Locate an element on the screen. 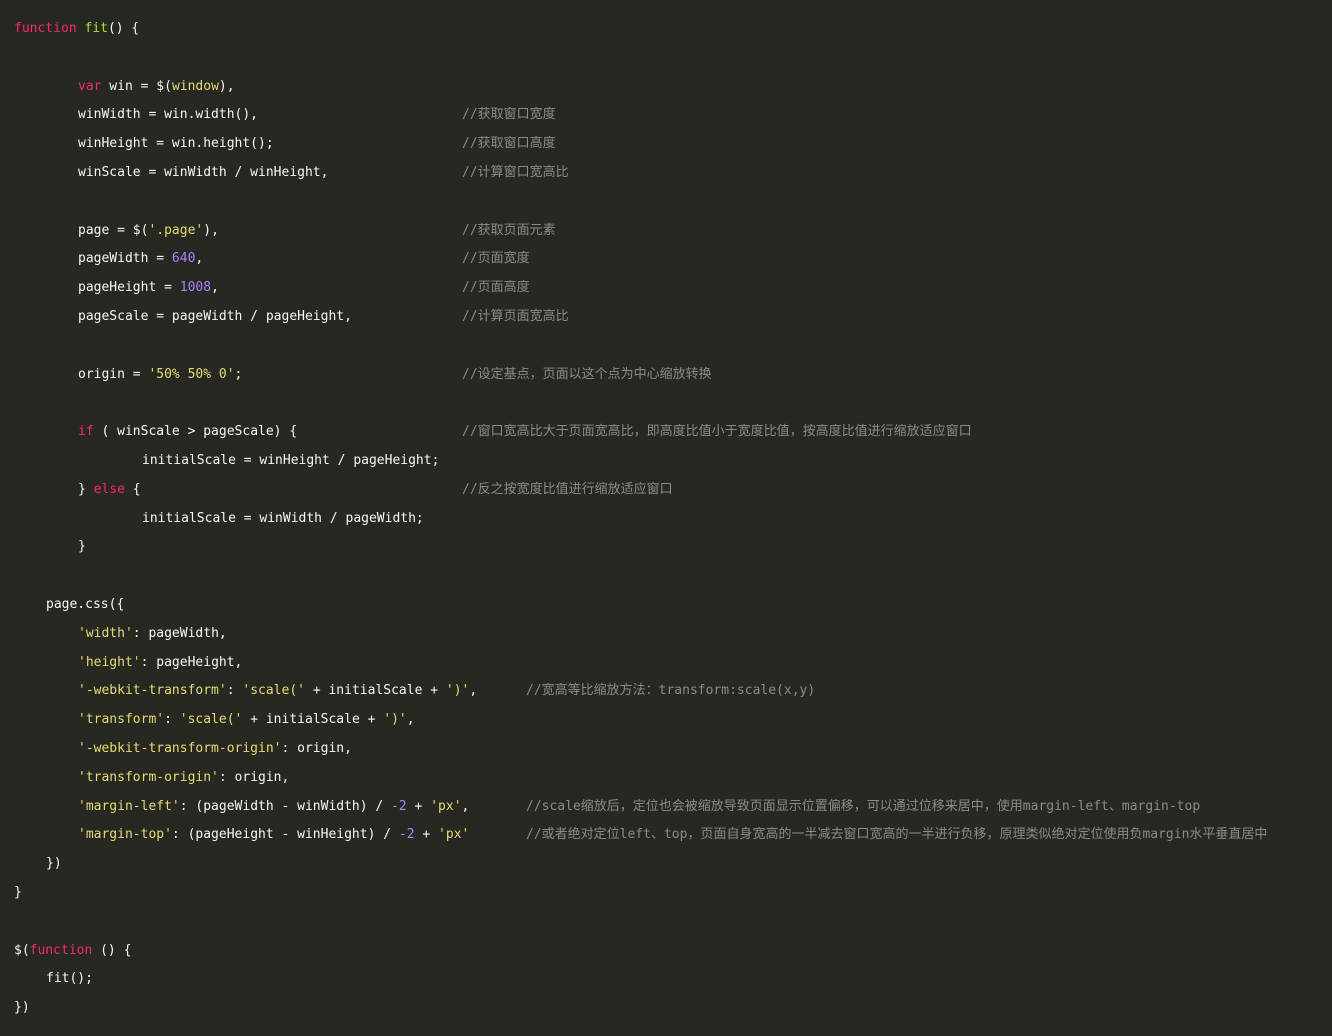  code-text: pageScale = pageWidth / pageHeight, is located at coordinates (215, 316).